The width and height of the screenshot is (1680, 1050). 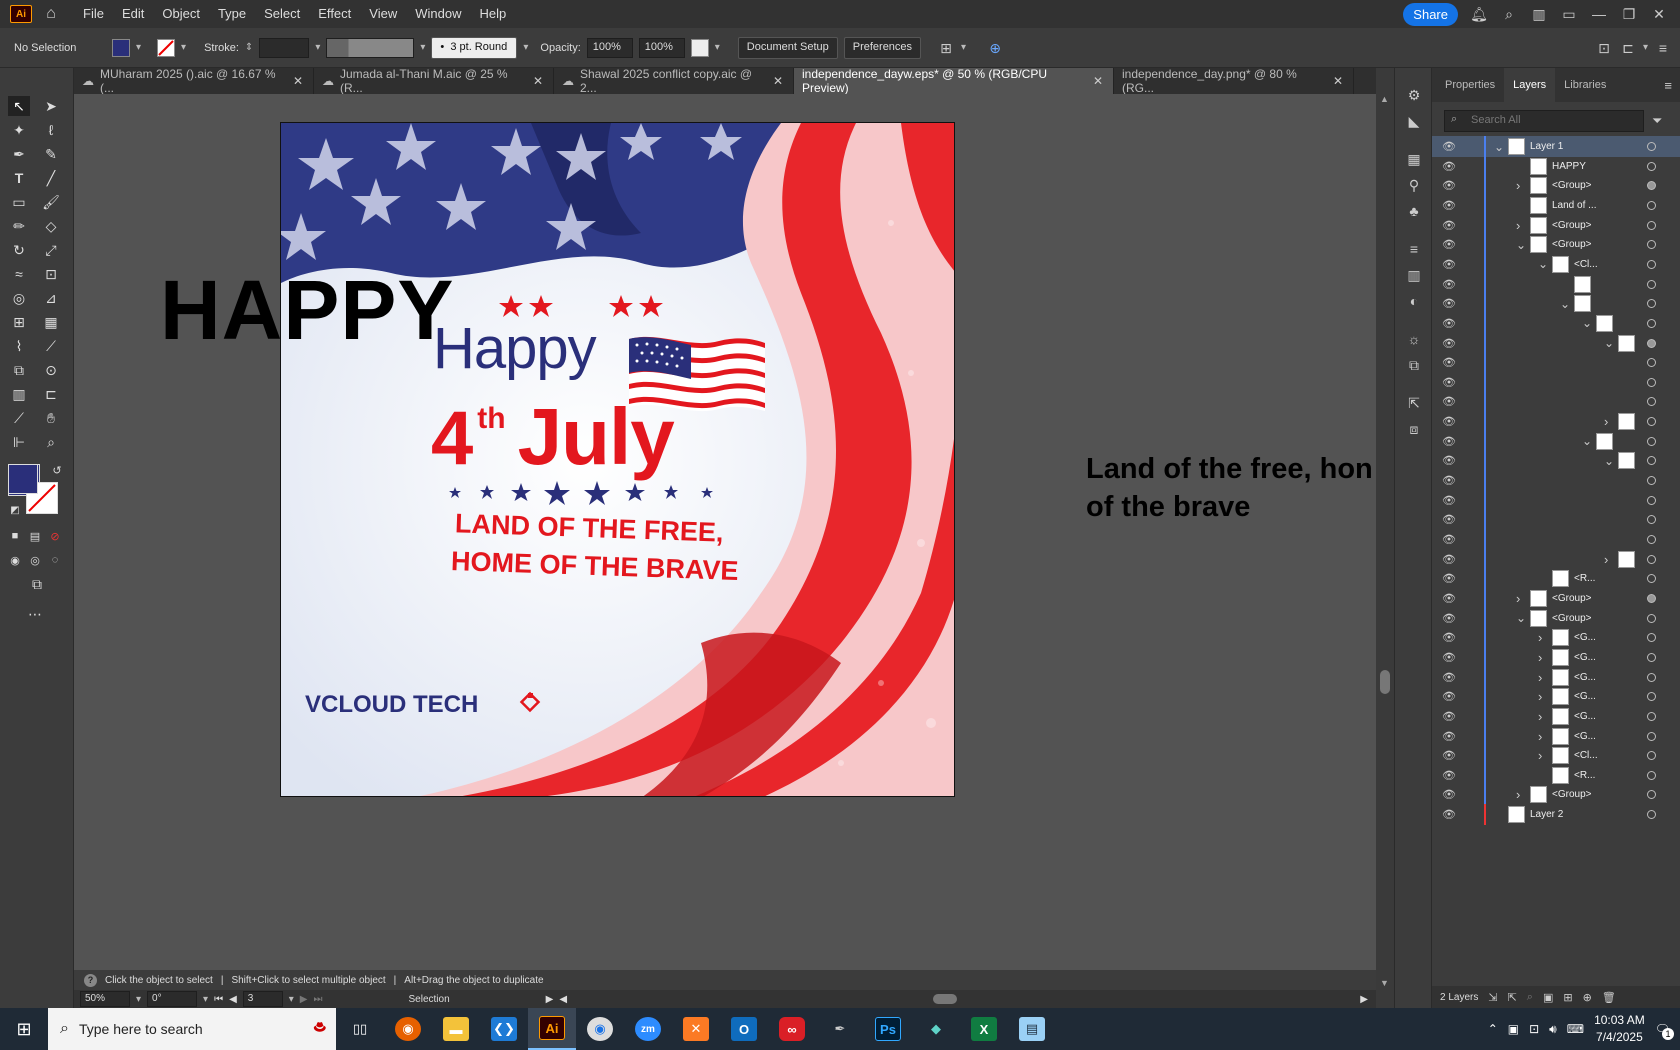 What do you see at coordinates (696, 1029) in the screenshot?
I see `xampp-icon: ✕` at bounding box center [696, 1029].